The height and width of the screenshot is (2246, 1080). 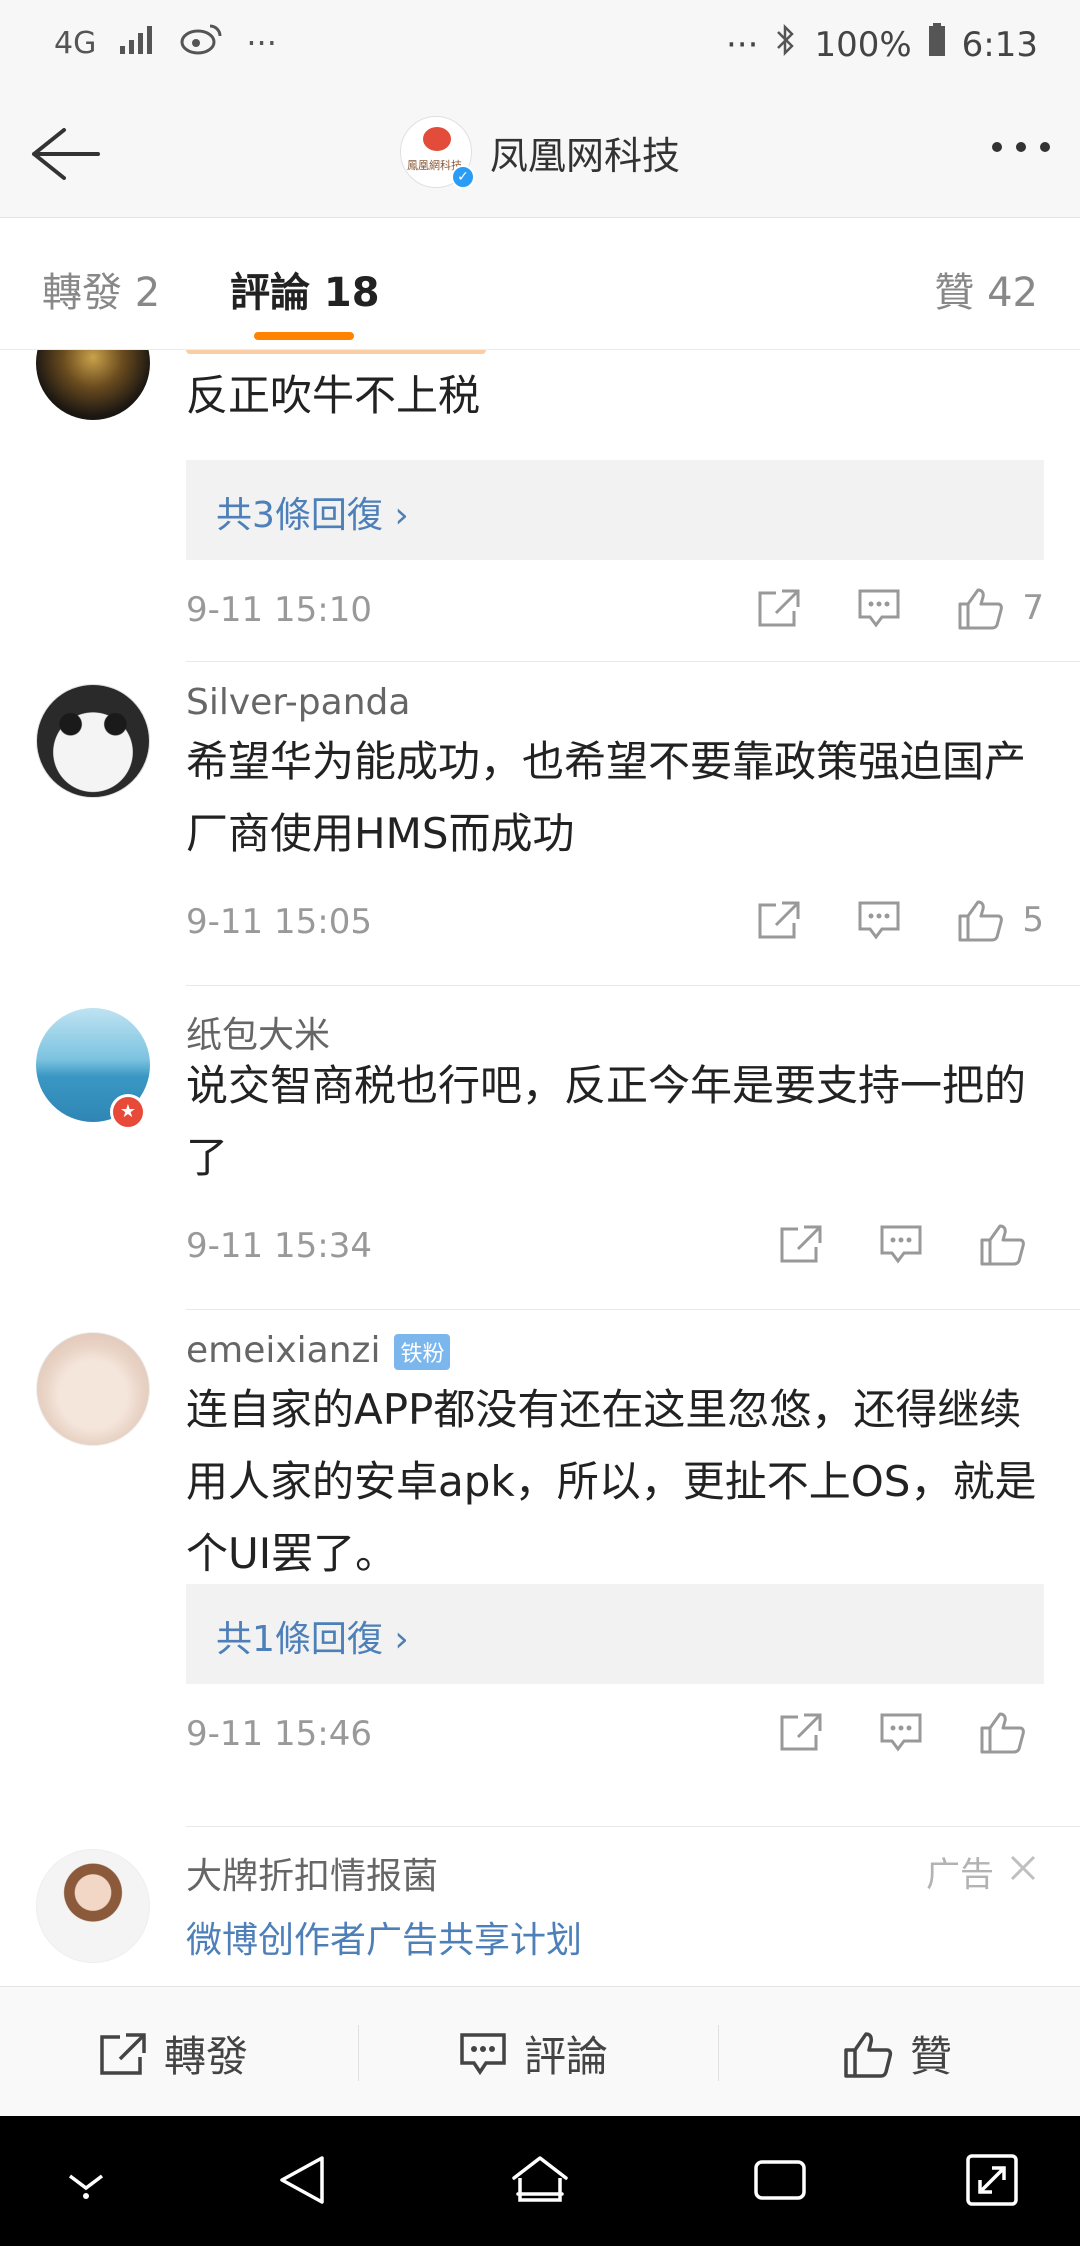 I want to click on back-nav-button, so click(x=302, y=2182).